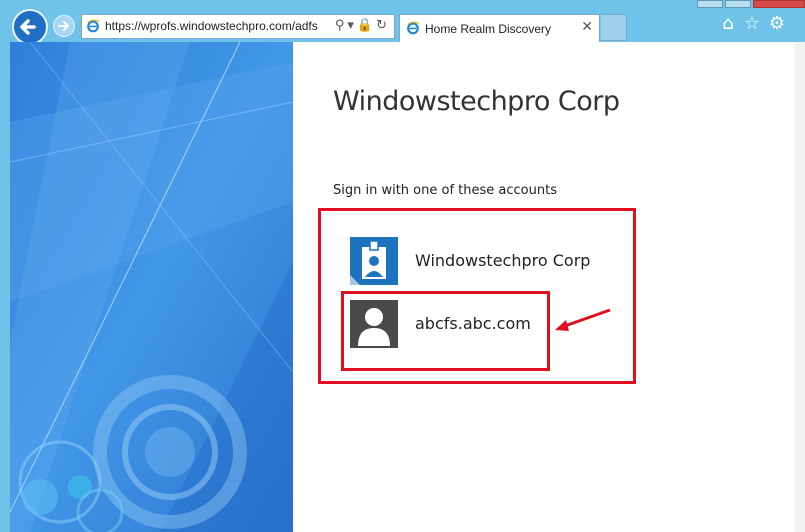 The height and width of the screenshot is (532, 805). I want to click on favorites-star-icon: ☆, so click(752, 24).